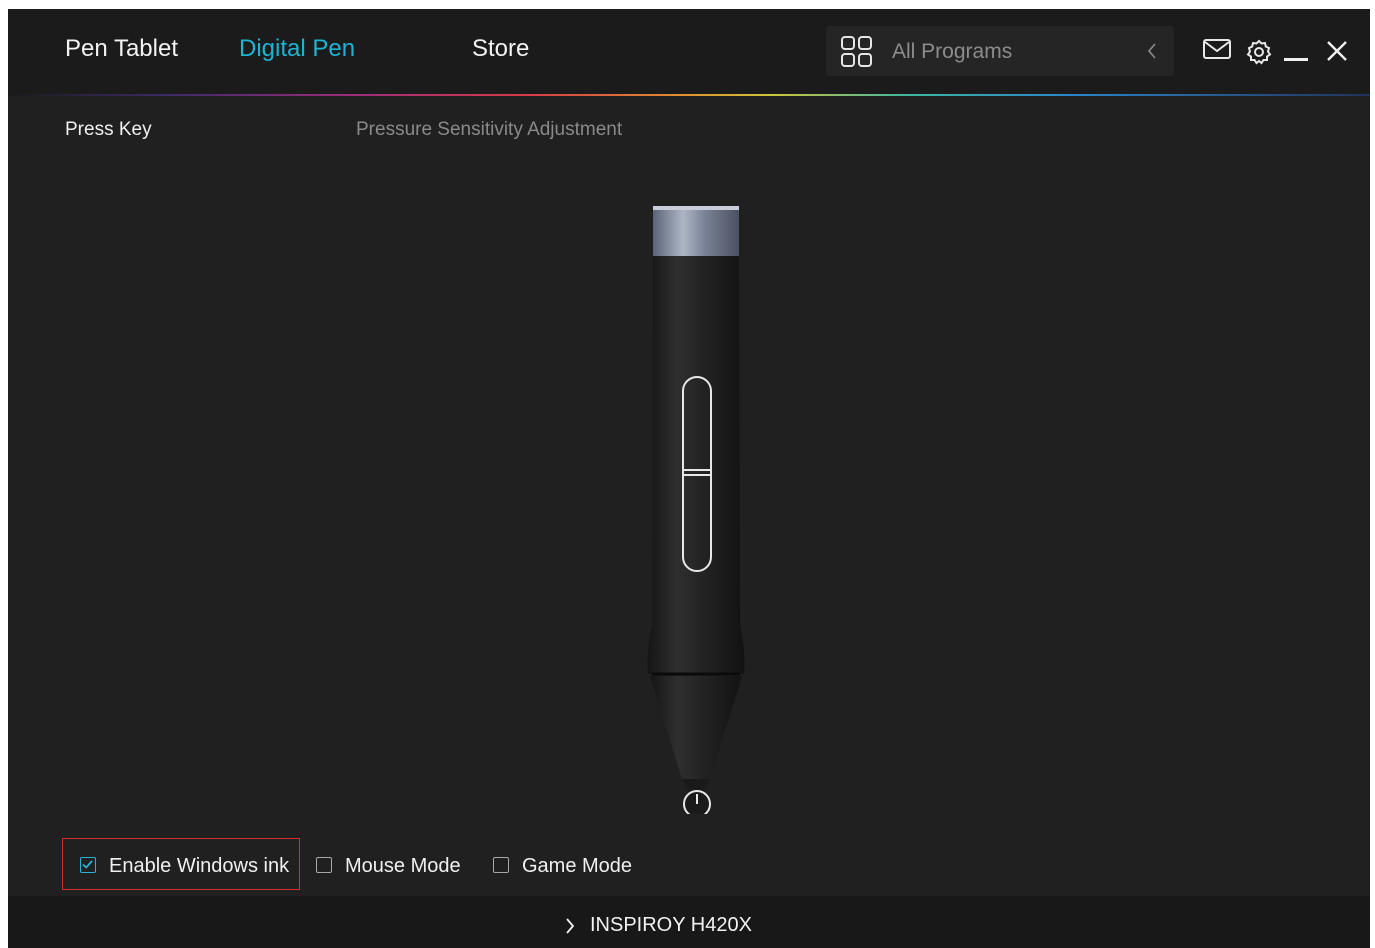 The height and width of the screenshot is (948, 1375). I want to click on device-name: INSPIROY H420X, so click(671, 925).